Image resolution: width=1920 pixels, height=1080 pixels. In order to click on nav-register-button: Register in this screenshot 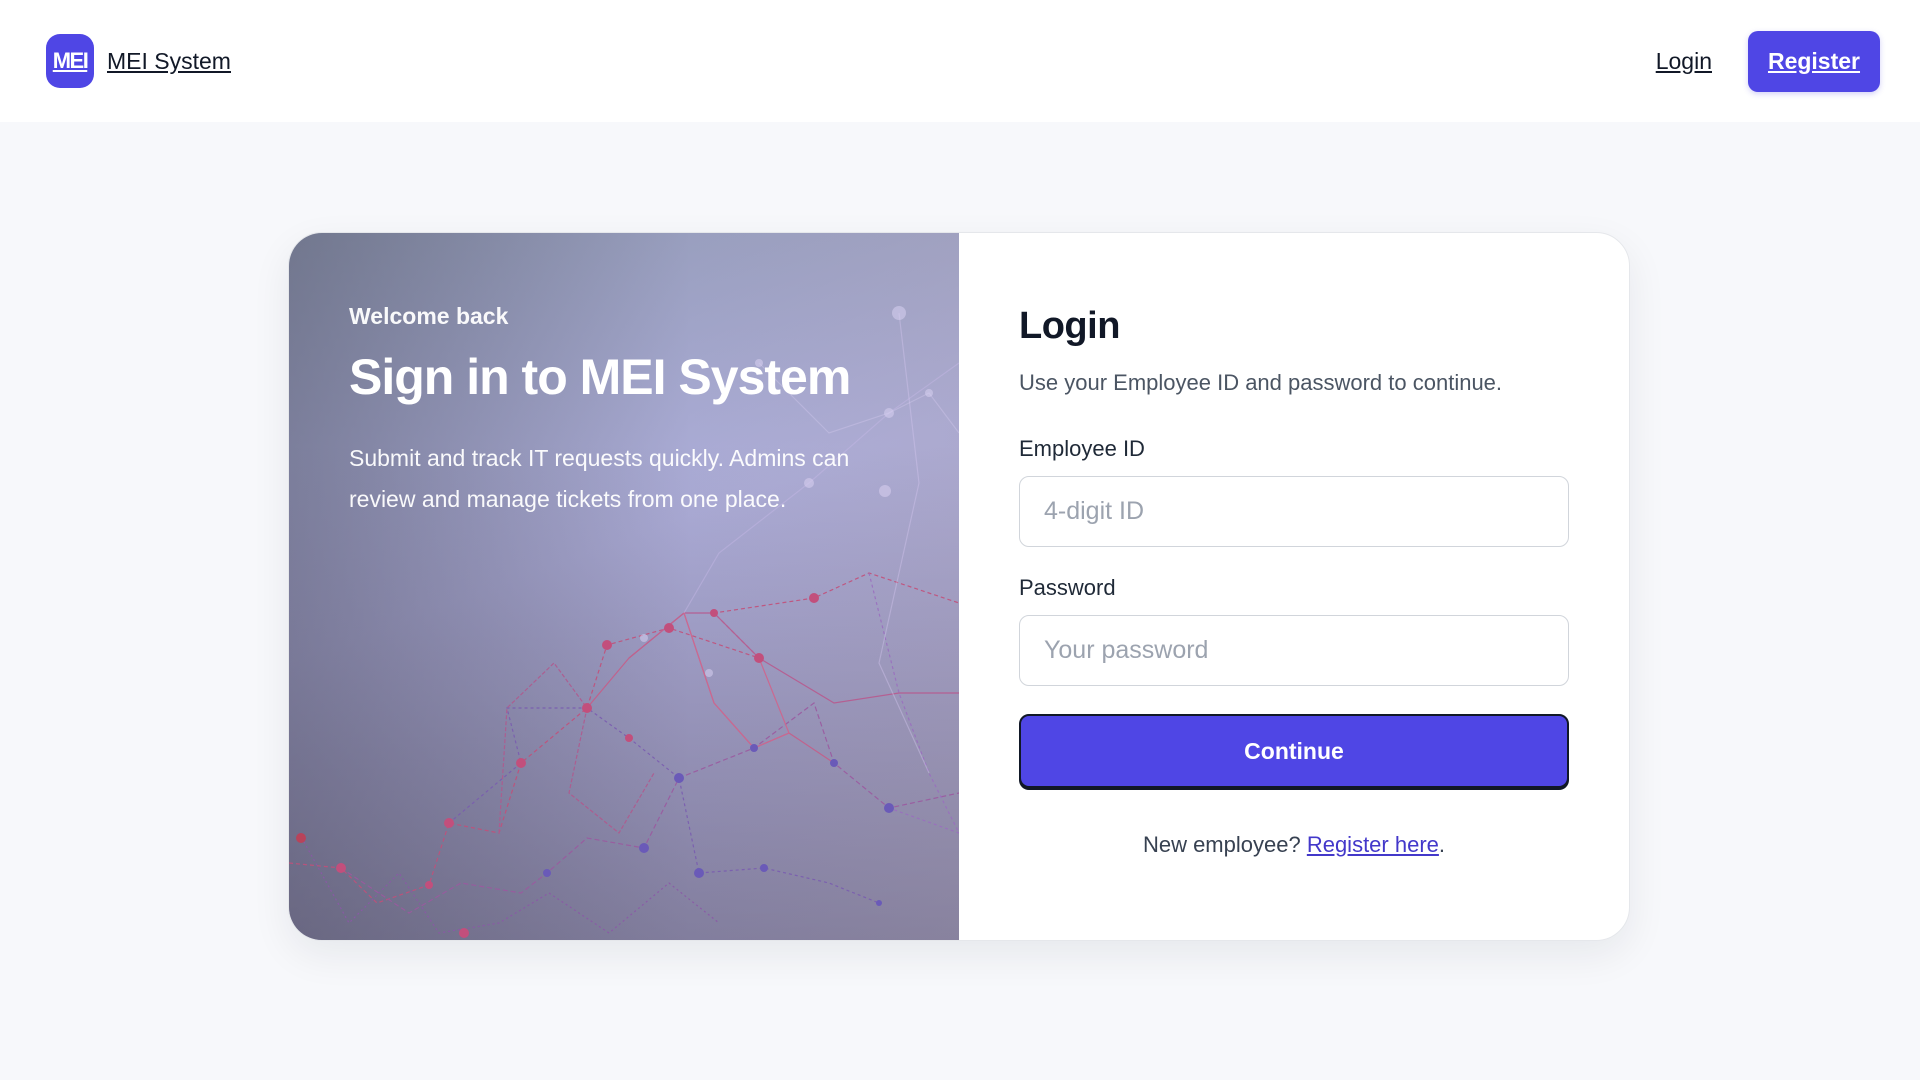, I will do `click(1814, 61)`.